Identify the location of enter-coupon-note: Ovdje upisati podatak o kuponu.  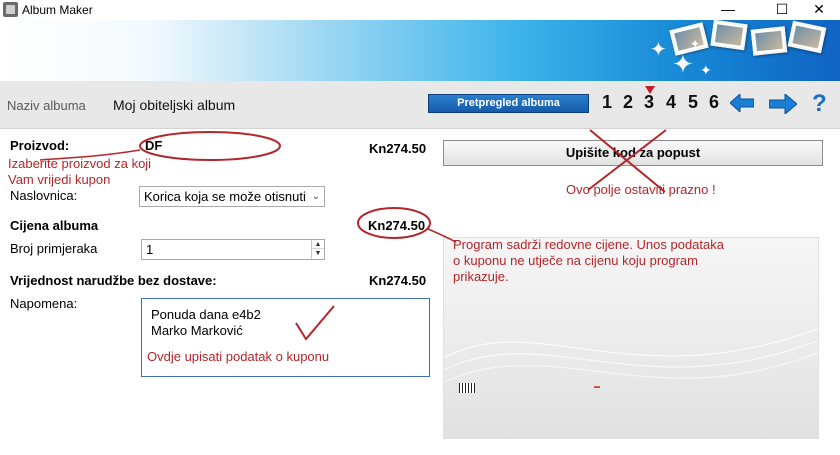
(238, 356).